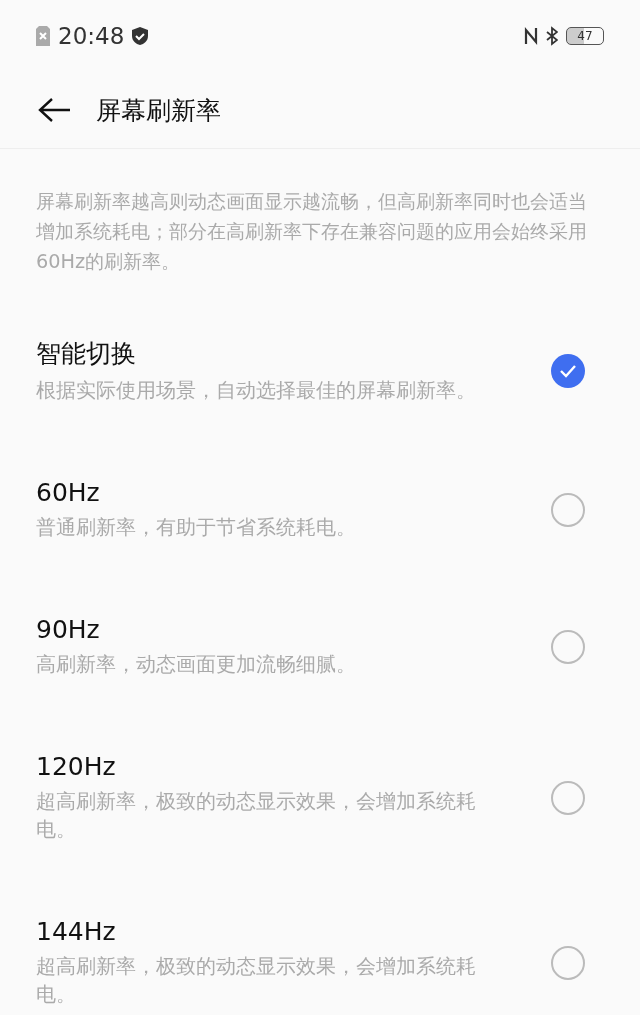 This screenshot has height=1015, width=640. Describe the element at coordinates (76, 931) in the screenshot. I see `option-title: 144Hz` at that location.